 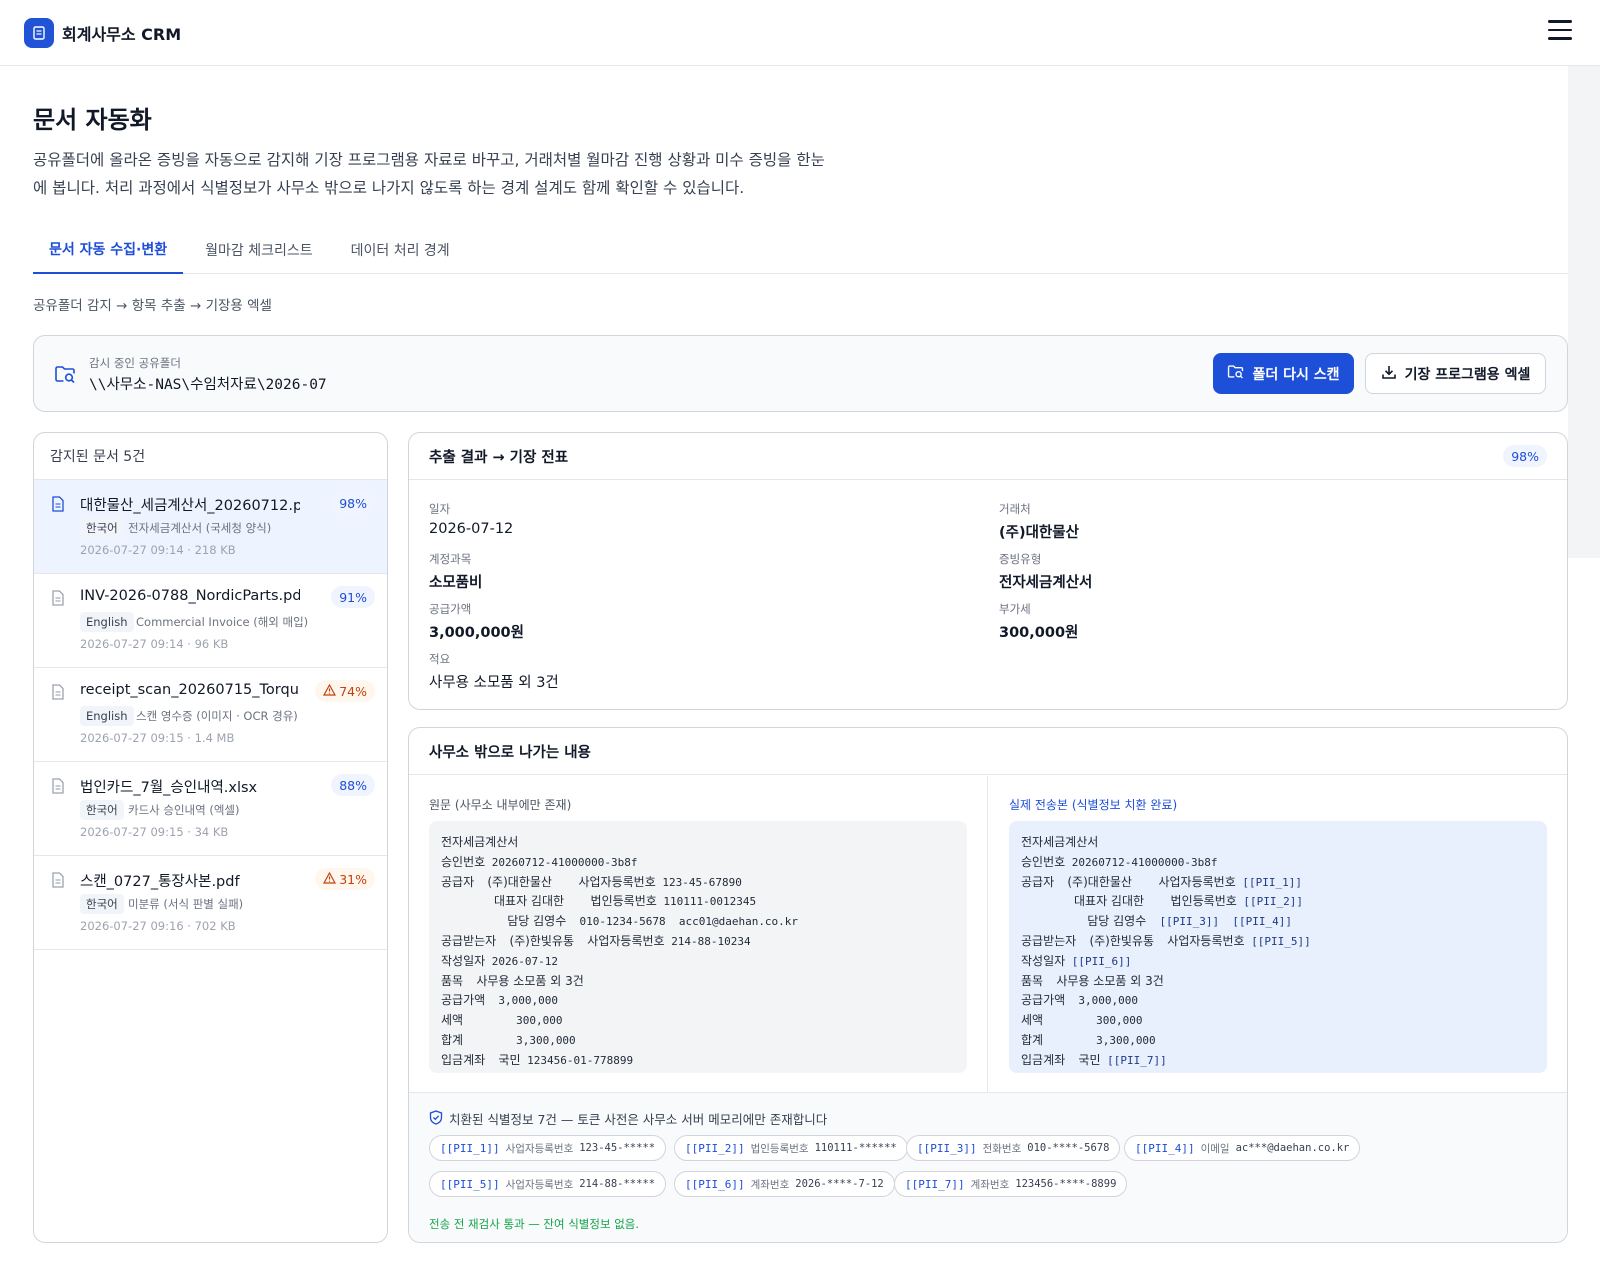 What do you see at coordinates (1560, 31) in the screenshot?
I see `menu-icon` at bounding box center [1560, 31].